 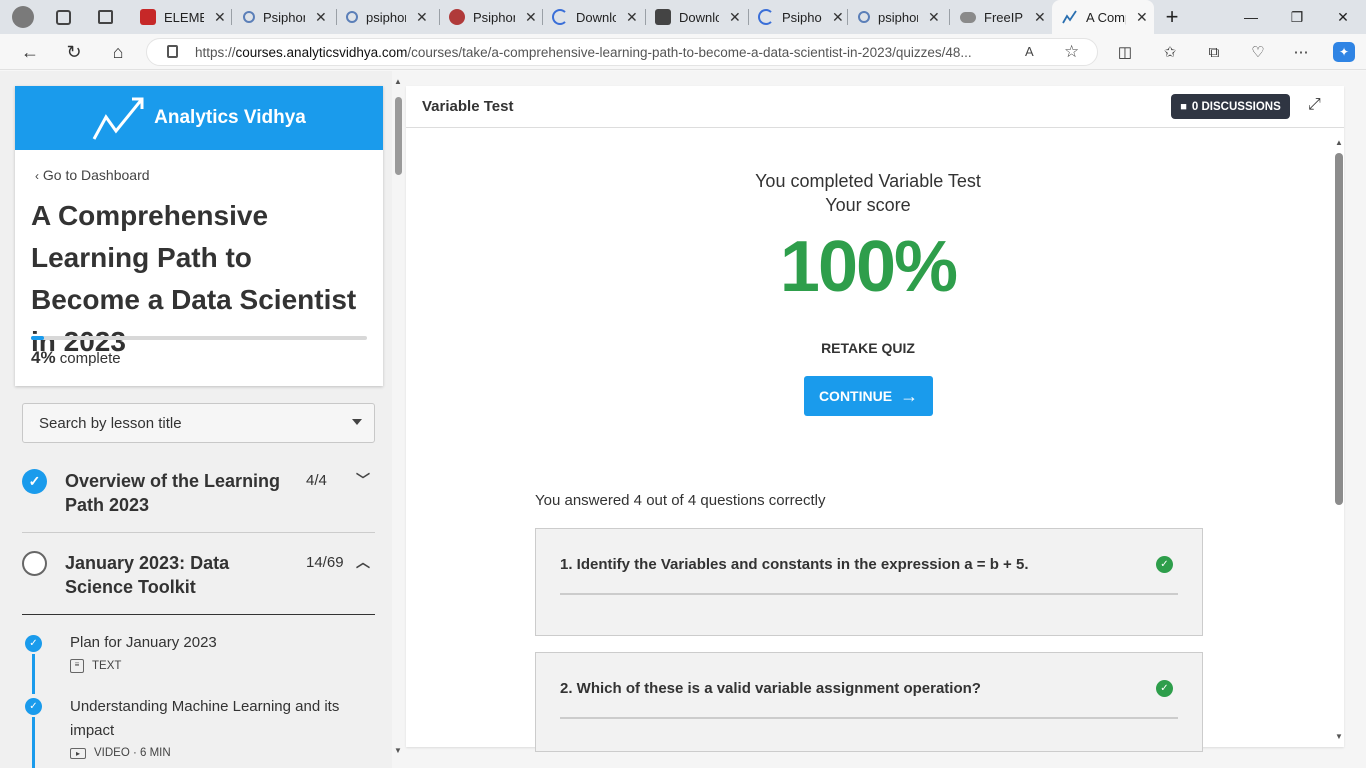 What do you see at coordinates (76, 358) in the screenshot?
I see `progress-text: 4% complete` at bounding box center [76, 358].